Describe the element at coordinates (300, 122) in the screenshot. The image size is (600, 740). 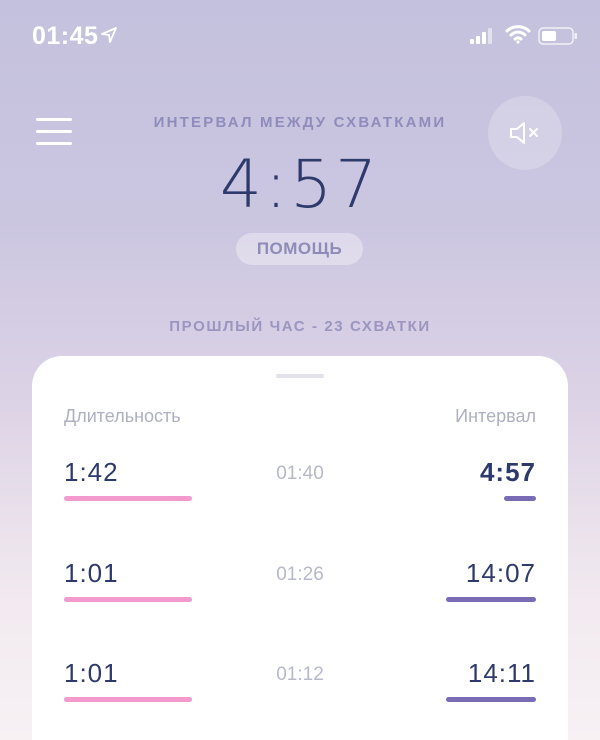
I see `interval-label: ИНТЕРВАЛ МЕЖДУ СХВАТКАМИ` at that location.